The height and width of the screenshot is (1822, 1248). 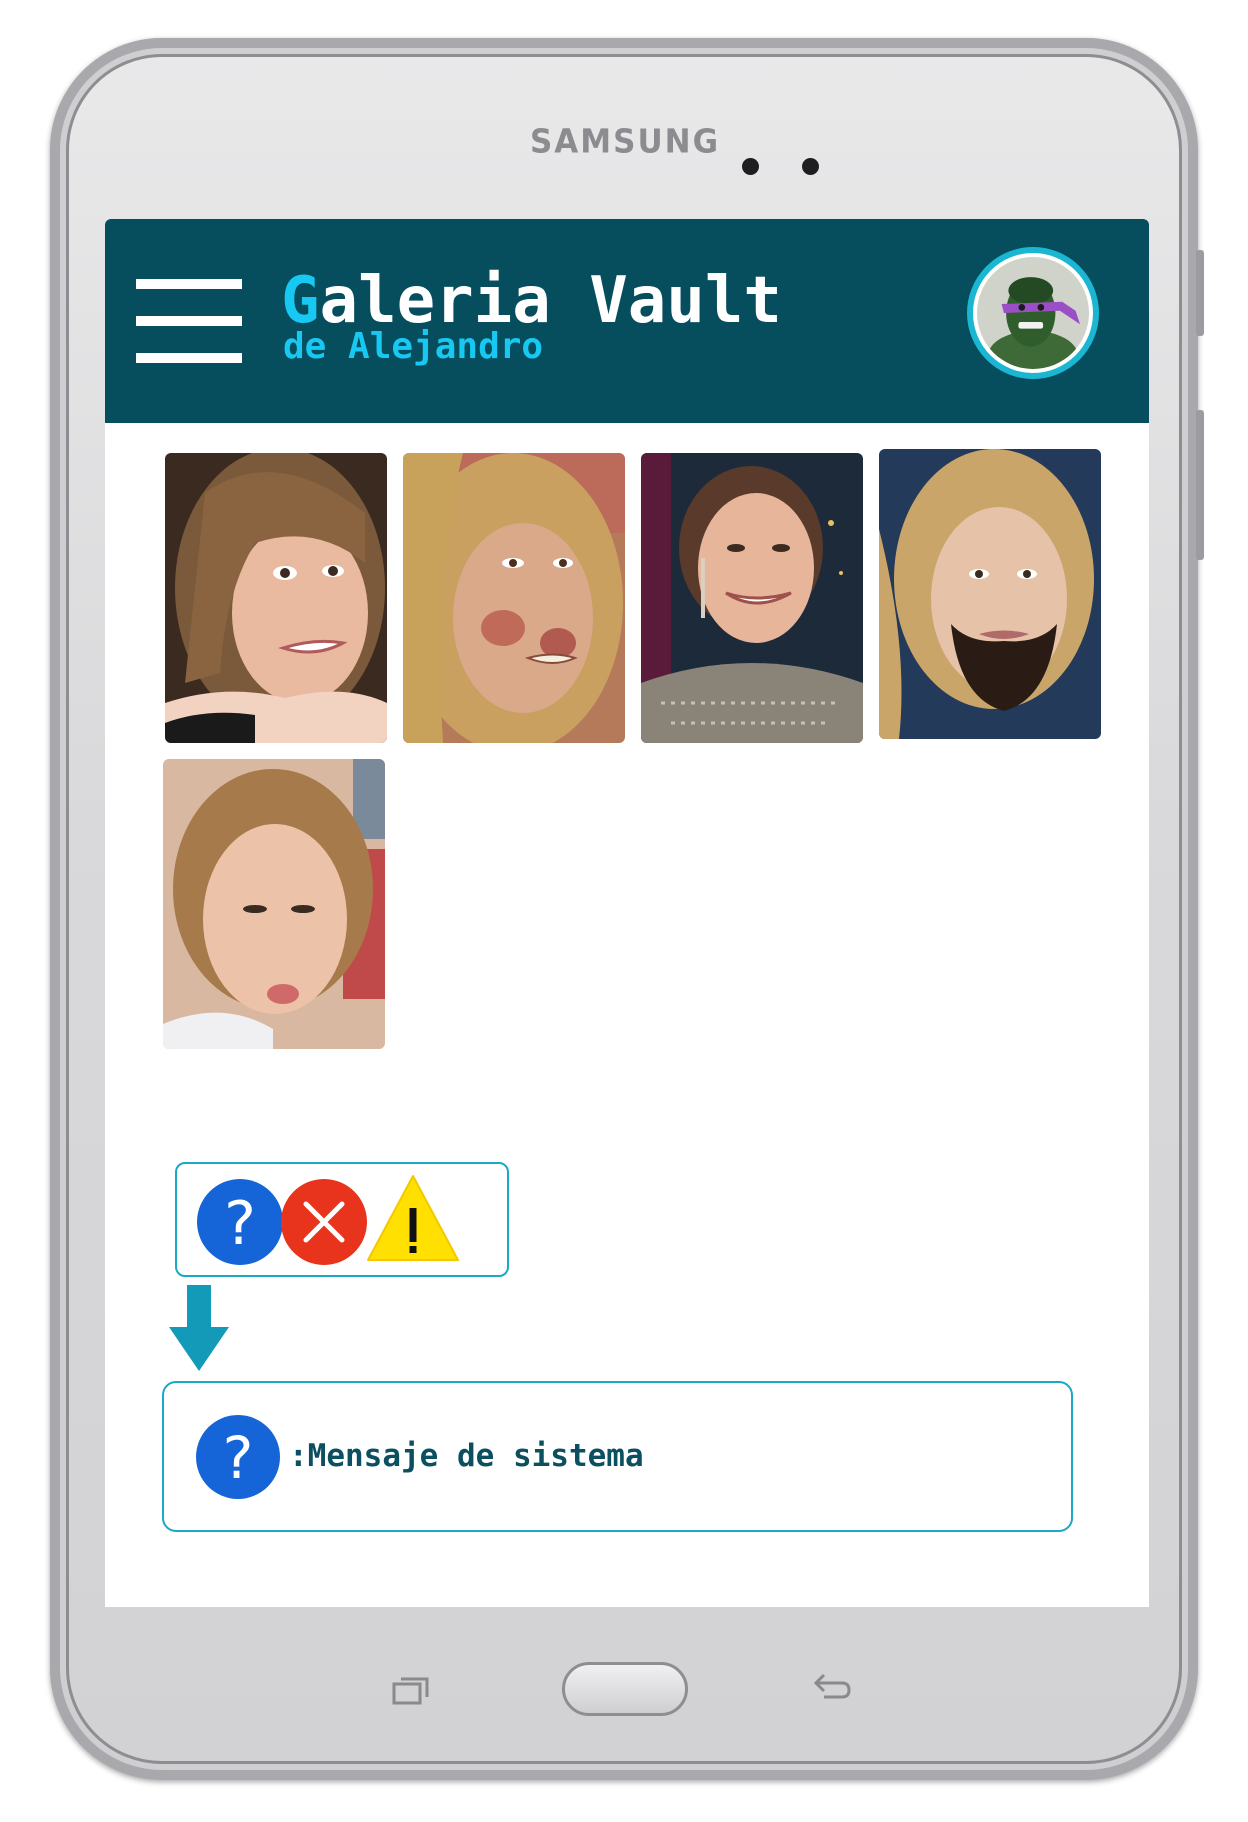 What do you see at coordinates (1200, 485) in the screenshot?
I see `power-button` at bounding box center [1200, 485].